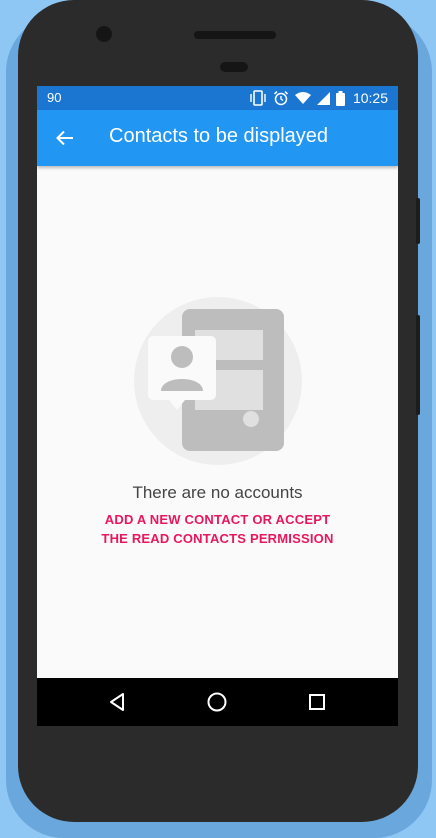 This screenshot has height=838, width=436. I want to click on status-time: 10:25, so click(370, 98).